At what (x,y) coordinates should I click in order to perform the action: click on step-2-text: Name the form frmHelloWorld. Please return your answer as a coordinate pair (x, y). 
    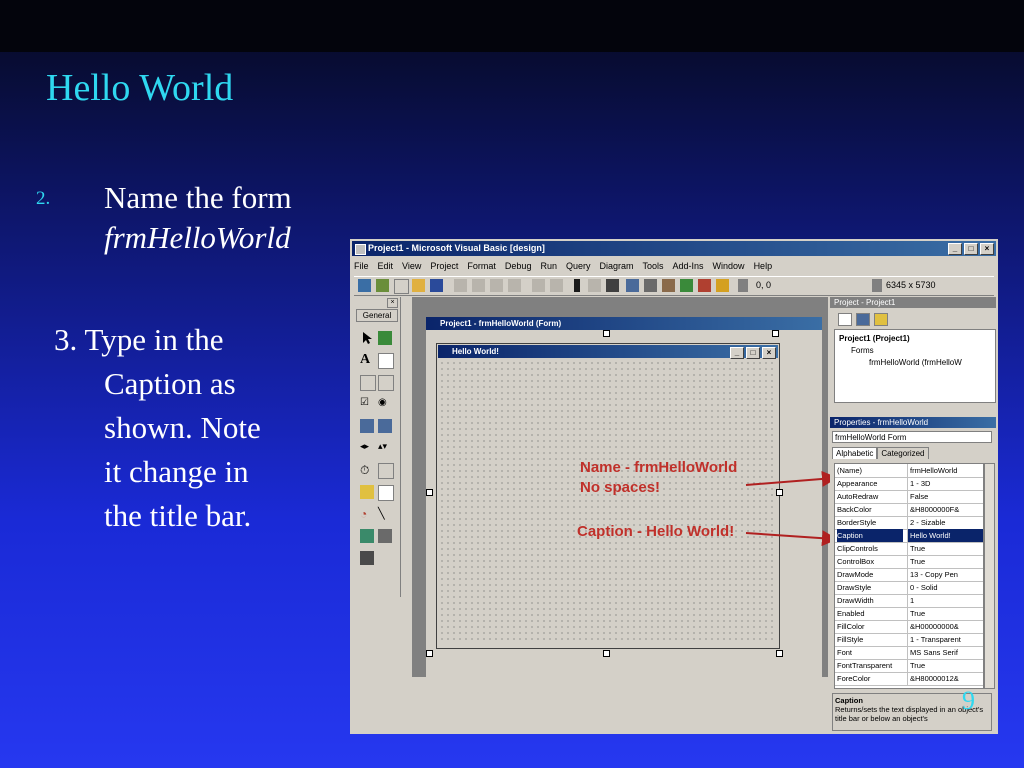
    Looking at the image, I should click on (198, 218).